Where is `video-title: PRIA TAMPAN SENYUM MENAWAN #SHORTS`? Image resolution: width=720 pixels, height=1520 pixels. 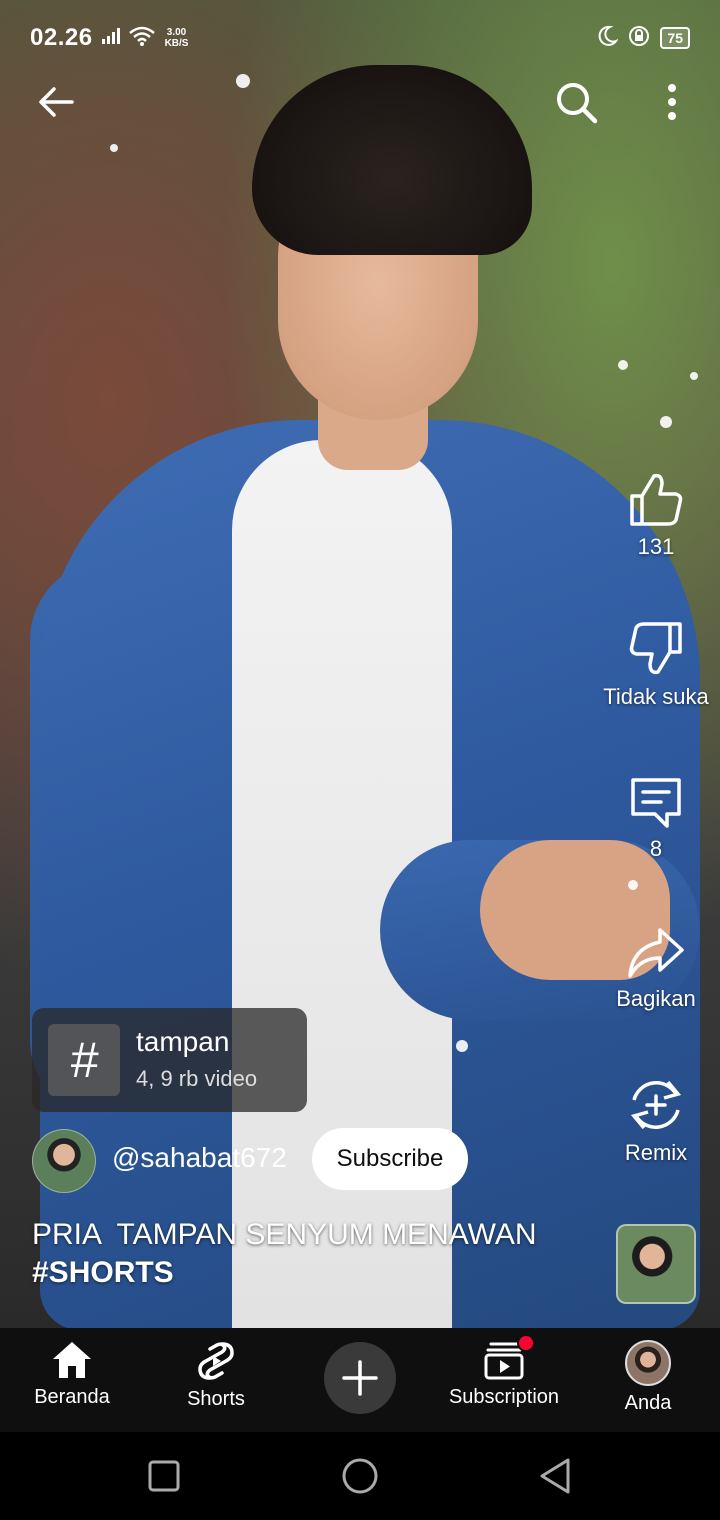
video-title: PRIA TAMPAN SENYUM MENAWAN #SHORTS is located at coordinates (302, 1254).